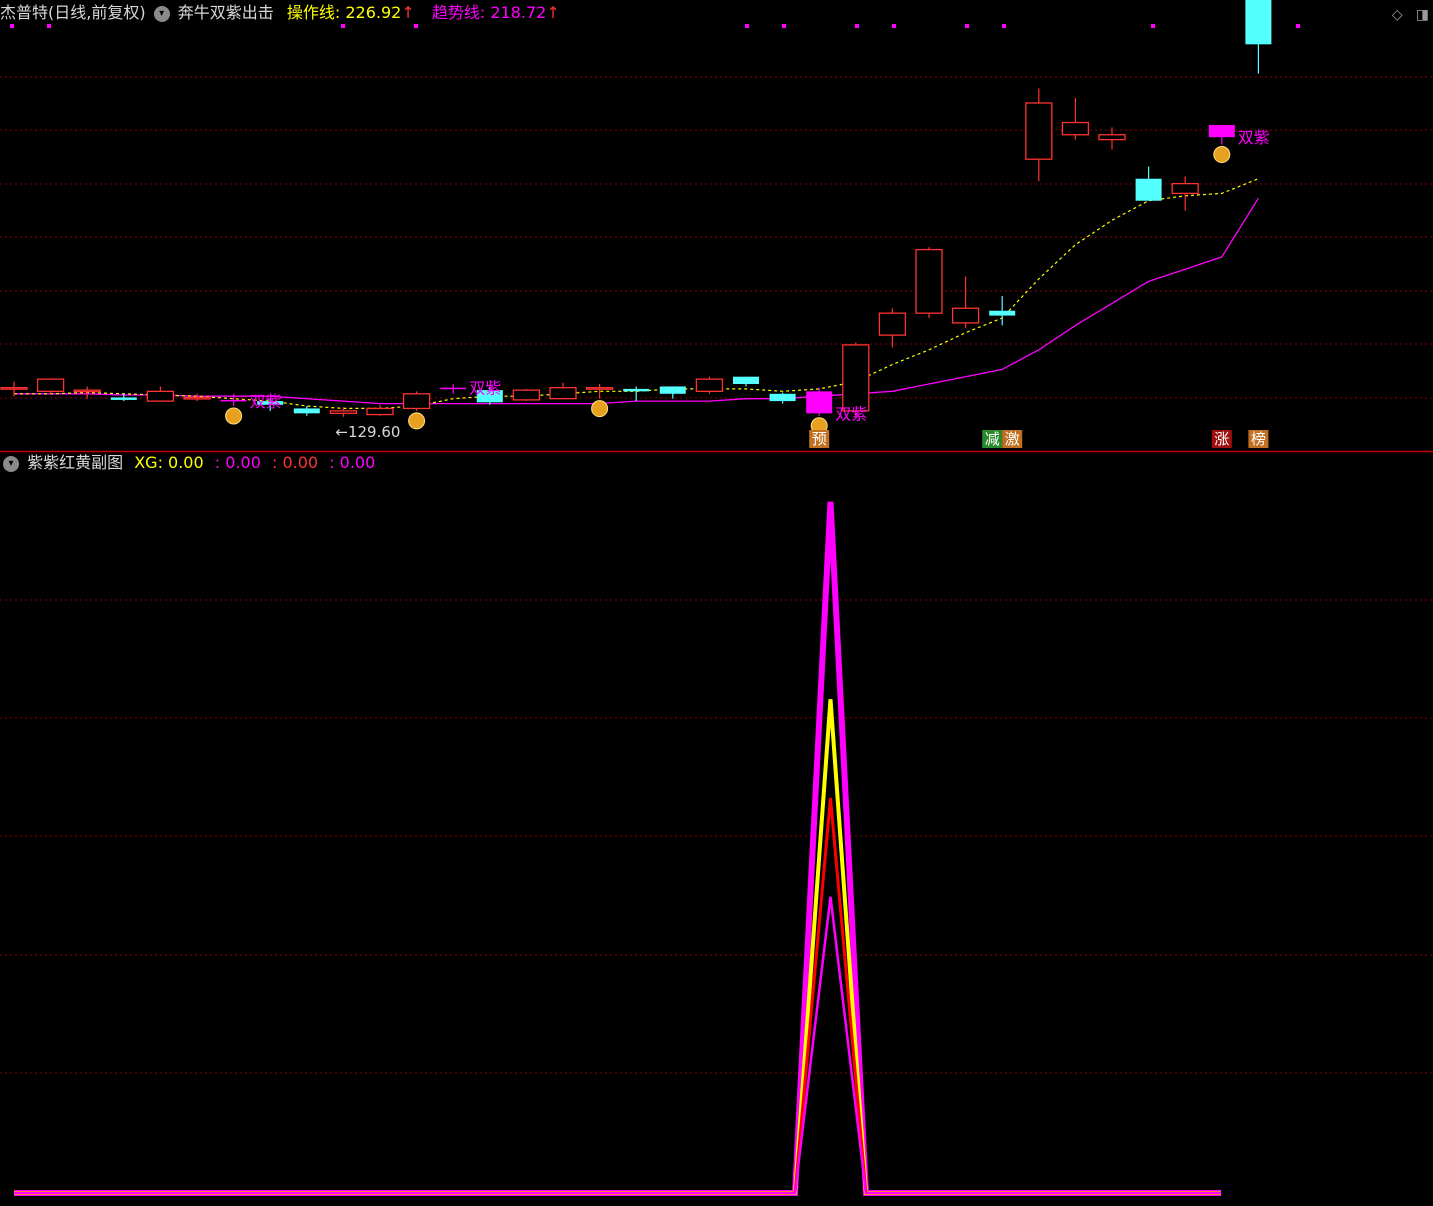  Describe the element at coordinates (819, 439) in the screenshot. I see `yu-label: 预` at that location.